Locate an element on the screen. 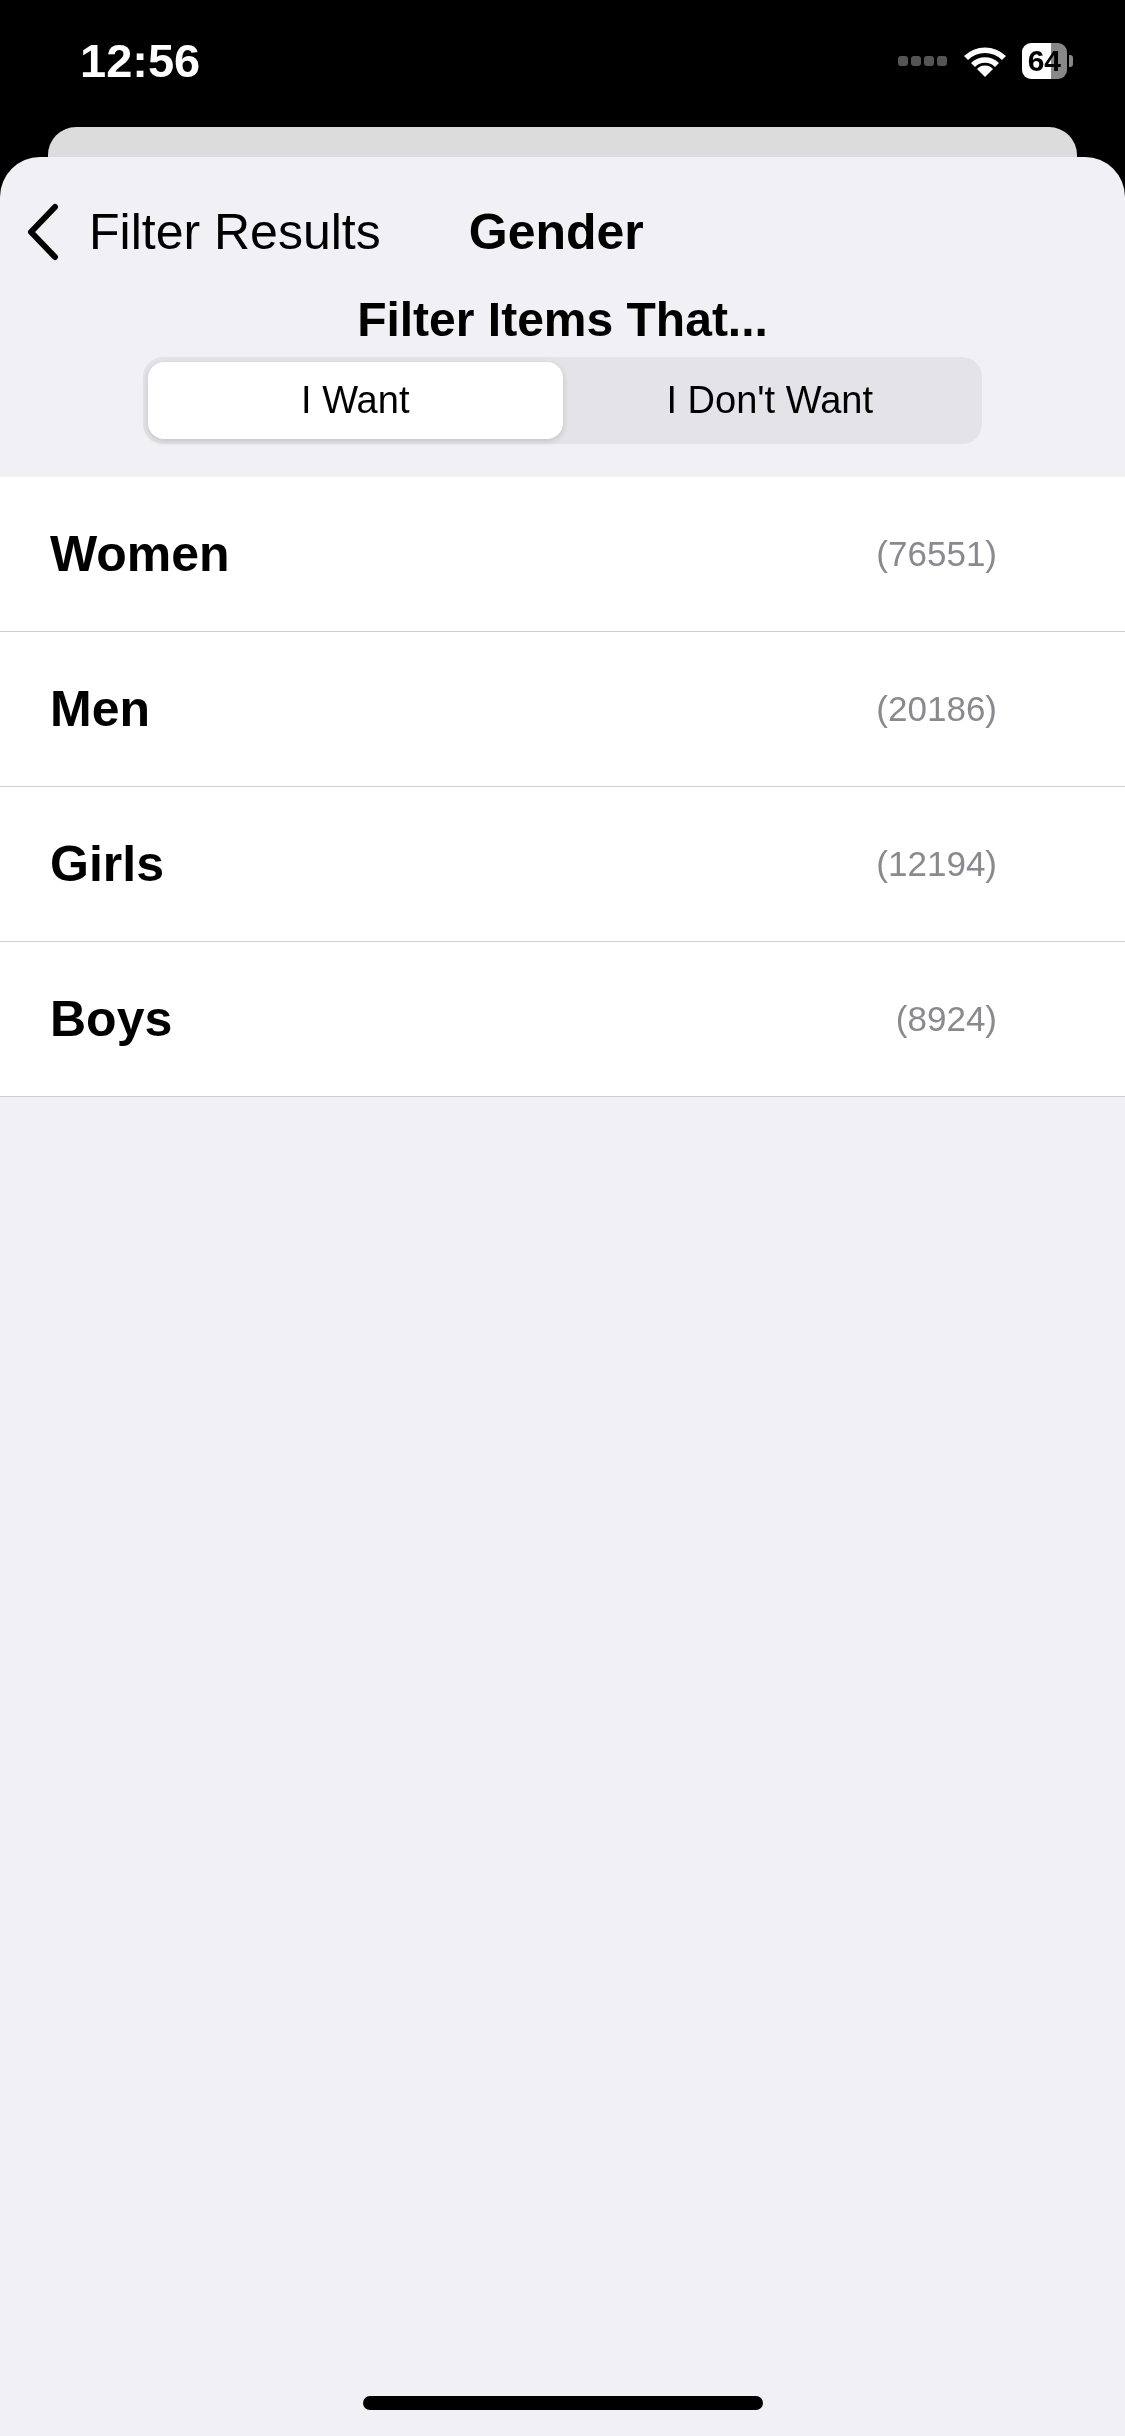 This screenshot has width=1125, height=2436. chevron-left-icon is located at coordinates (43, 232).